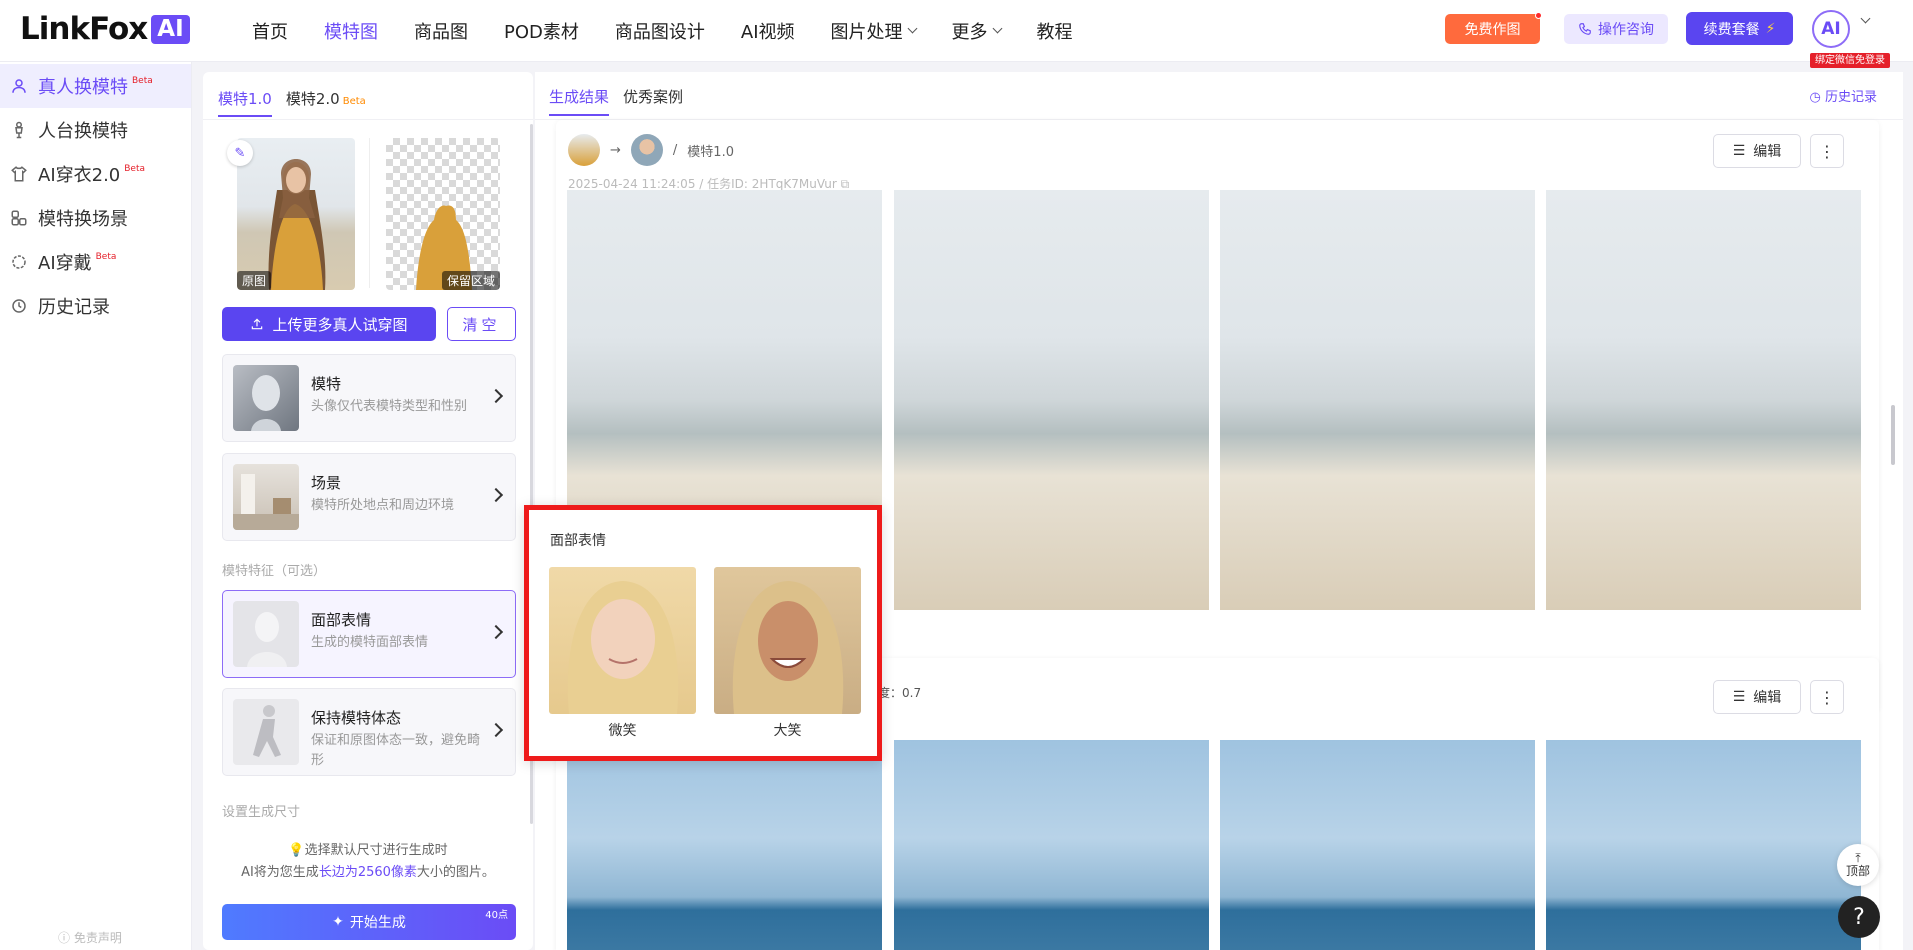 The image size is (1913, 950). Describe the element at coordinates (866, 32) in the screenshot. I see `nav-label: 图片处理` at that location.